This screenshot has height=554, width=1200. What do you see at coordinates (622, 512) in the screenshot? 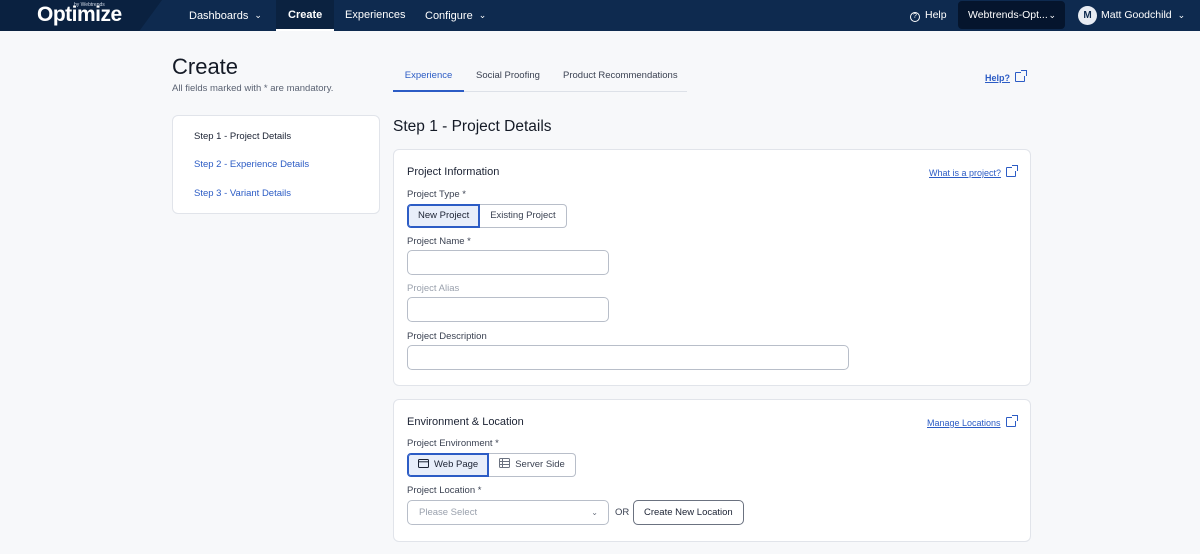
I see `or-separator: OR` at bounding box center [622, 512].